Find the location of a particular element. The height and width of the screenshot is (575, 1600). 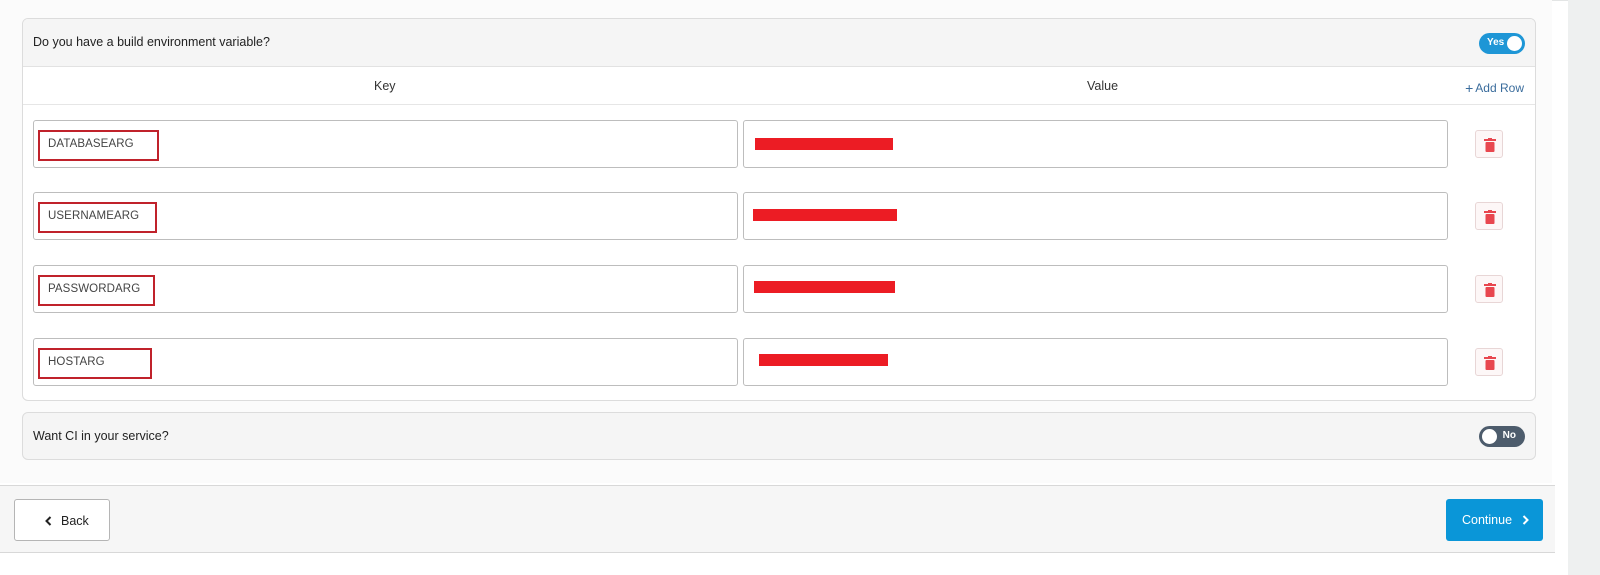

chevron-left-icon is located at coordinates (48, 521).